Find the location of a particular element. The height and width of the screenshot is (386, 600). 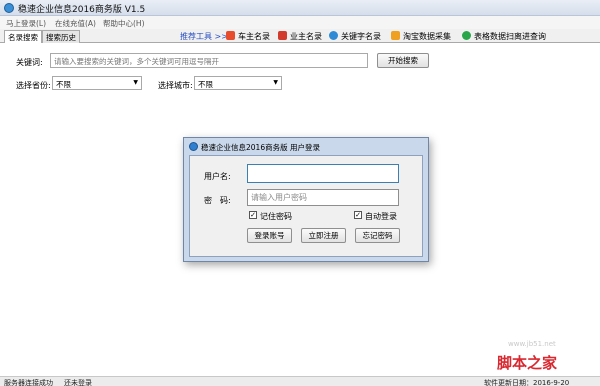

start-search-button: 开始搜索 is located at coordinates (403, 60).